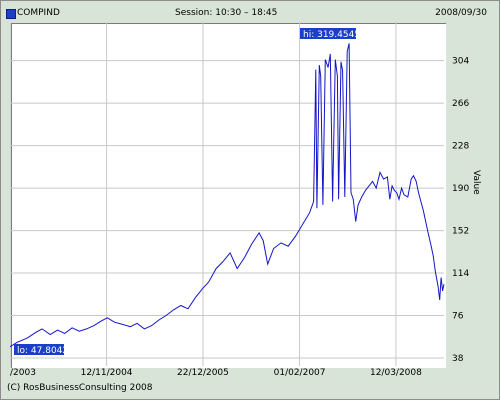 The height and width of the screenshot is (400, 500). Describe the element at coordinates (461, 13) in the screenshot. I see `date-label: 2008/09/30` at that location.